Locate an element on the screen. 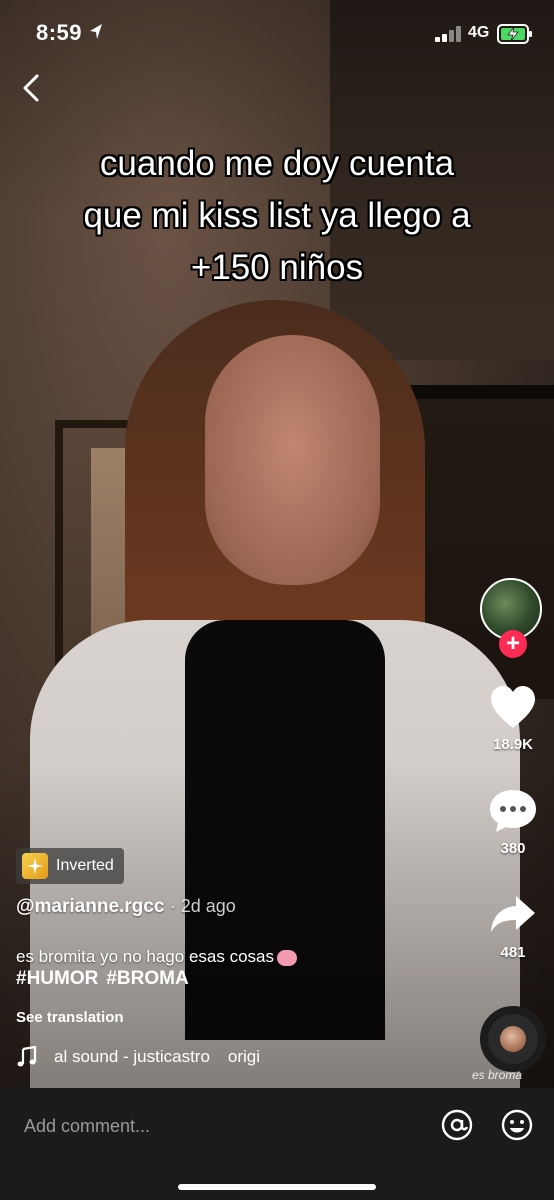 This screenshot has height=1200, width=554. back-chevron-icon is located at coordinates (32, 88).